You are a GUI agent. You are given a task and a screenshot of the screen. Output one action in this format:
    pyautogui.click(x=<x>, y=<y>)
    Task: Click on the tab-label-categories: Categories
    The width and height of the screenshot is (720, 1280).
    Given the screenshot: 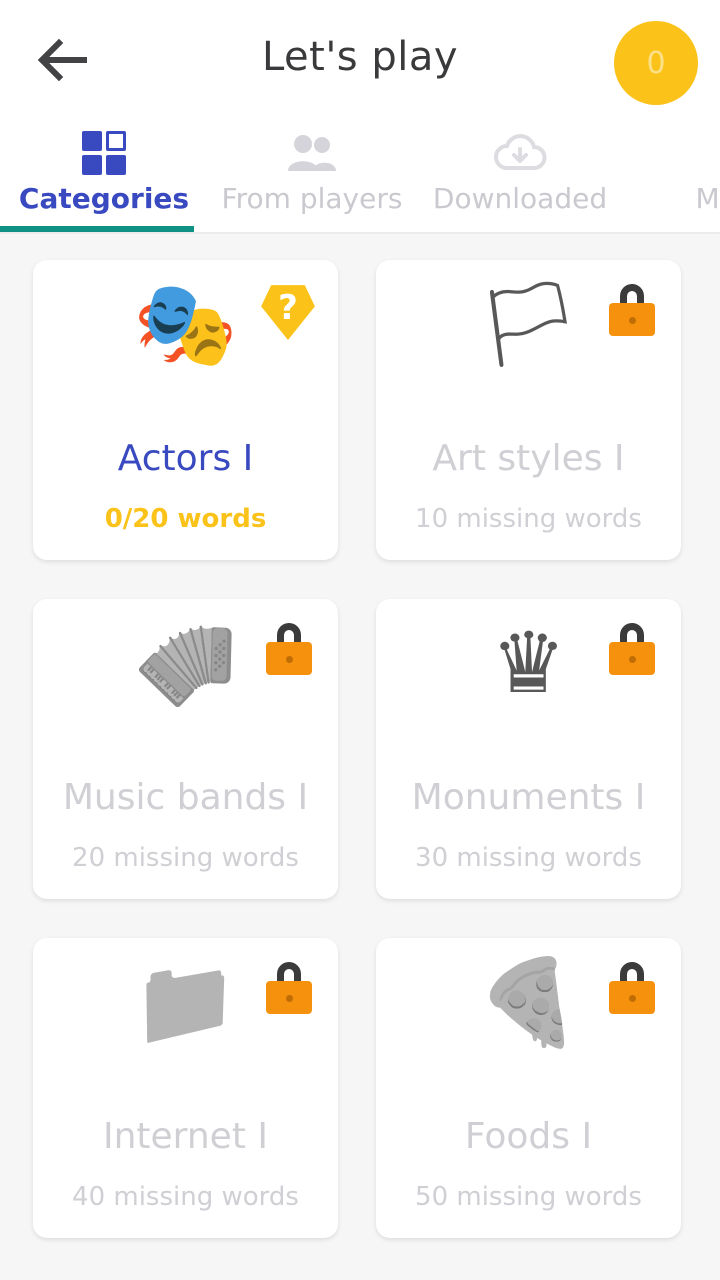 What is the action you would take?
    pyautogui.click(x=104, y=198)
    